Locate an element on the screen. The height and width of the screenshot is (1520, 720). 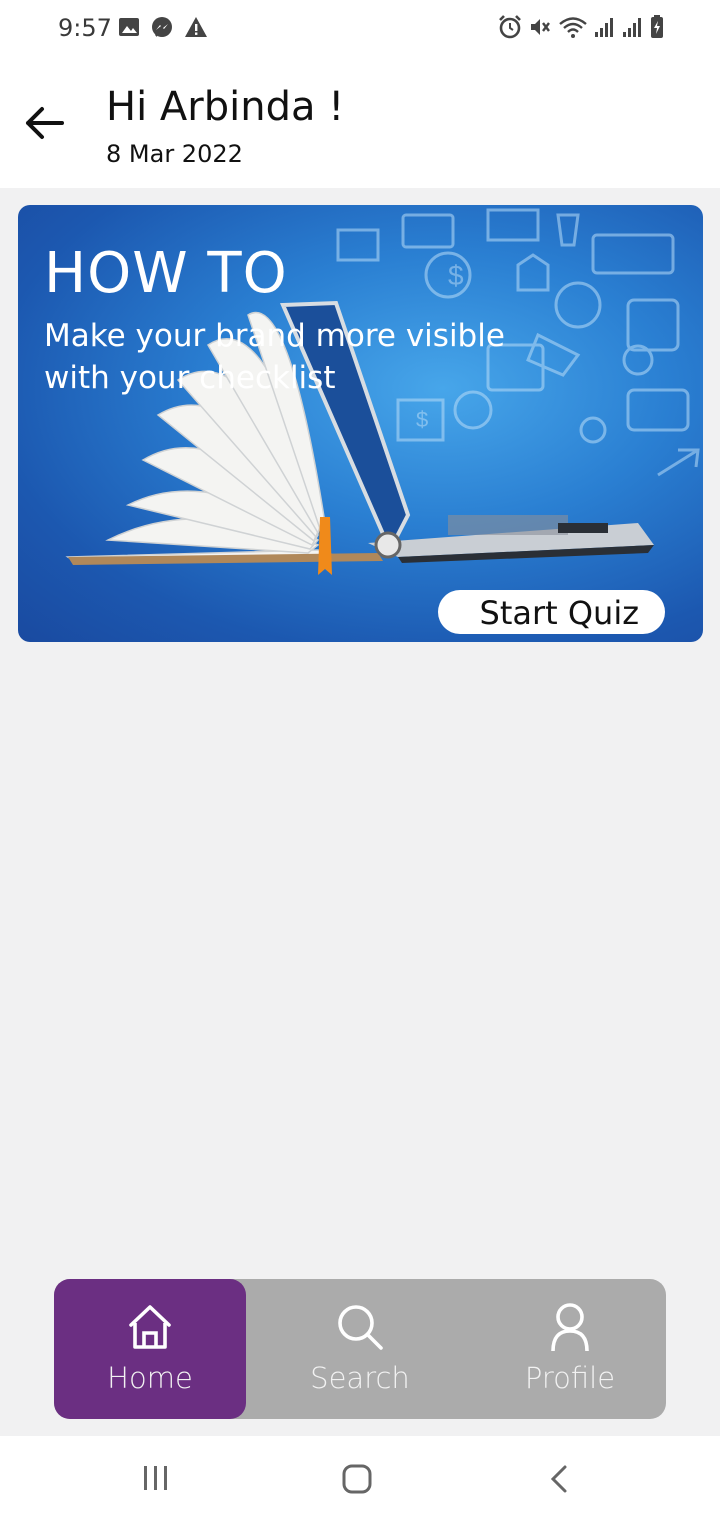
home-icon is located at coordinates (150, 1327).